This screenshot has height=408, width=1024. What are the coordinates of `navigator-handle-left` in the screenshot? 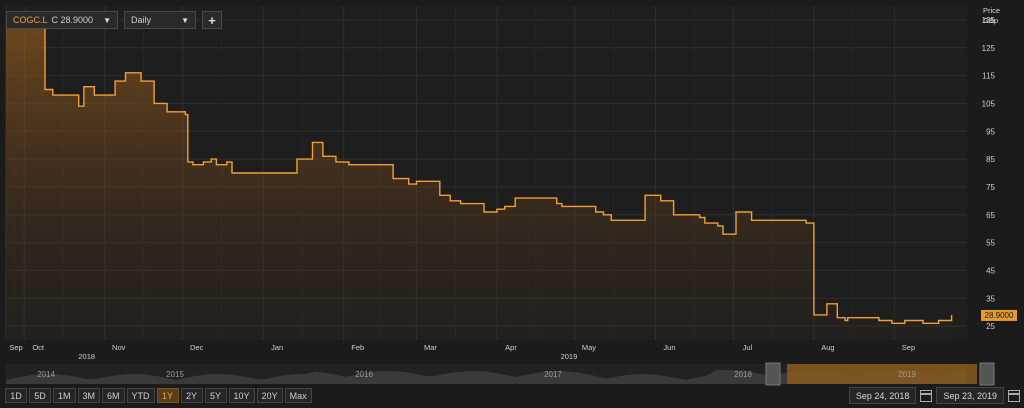 It's located at (773, 374).